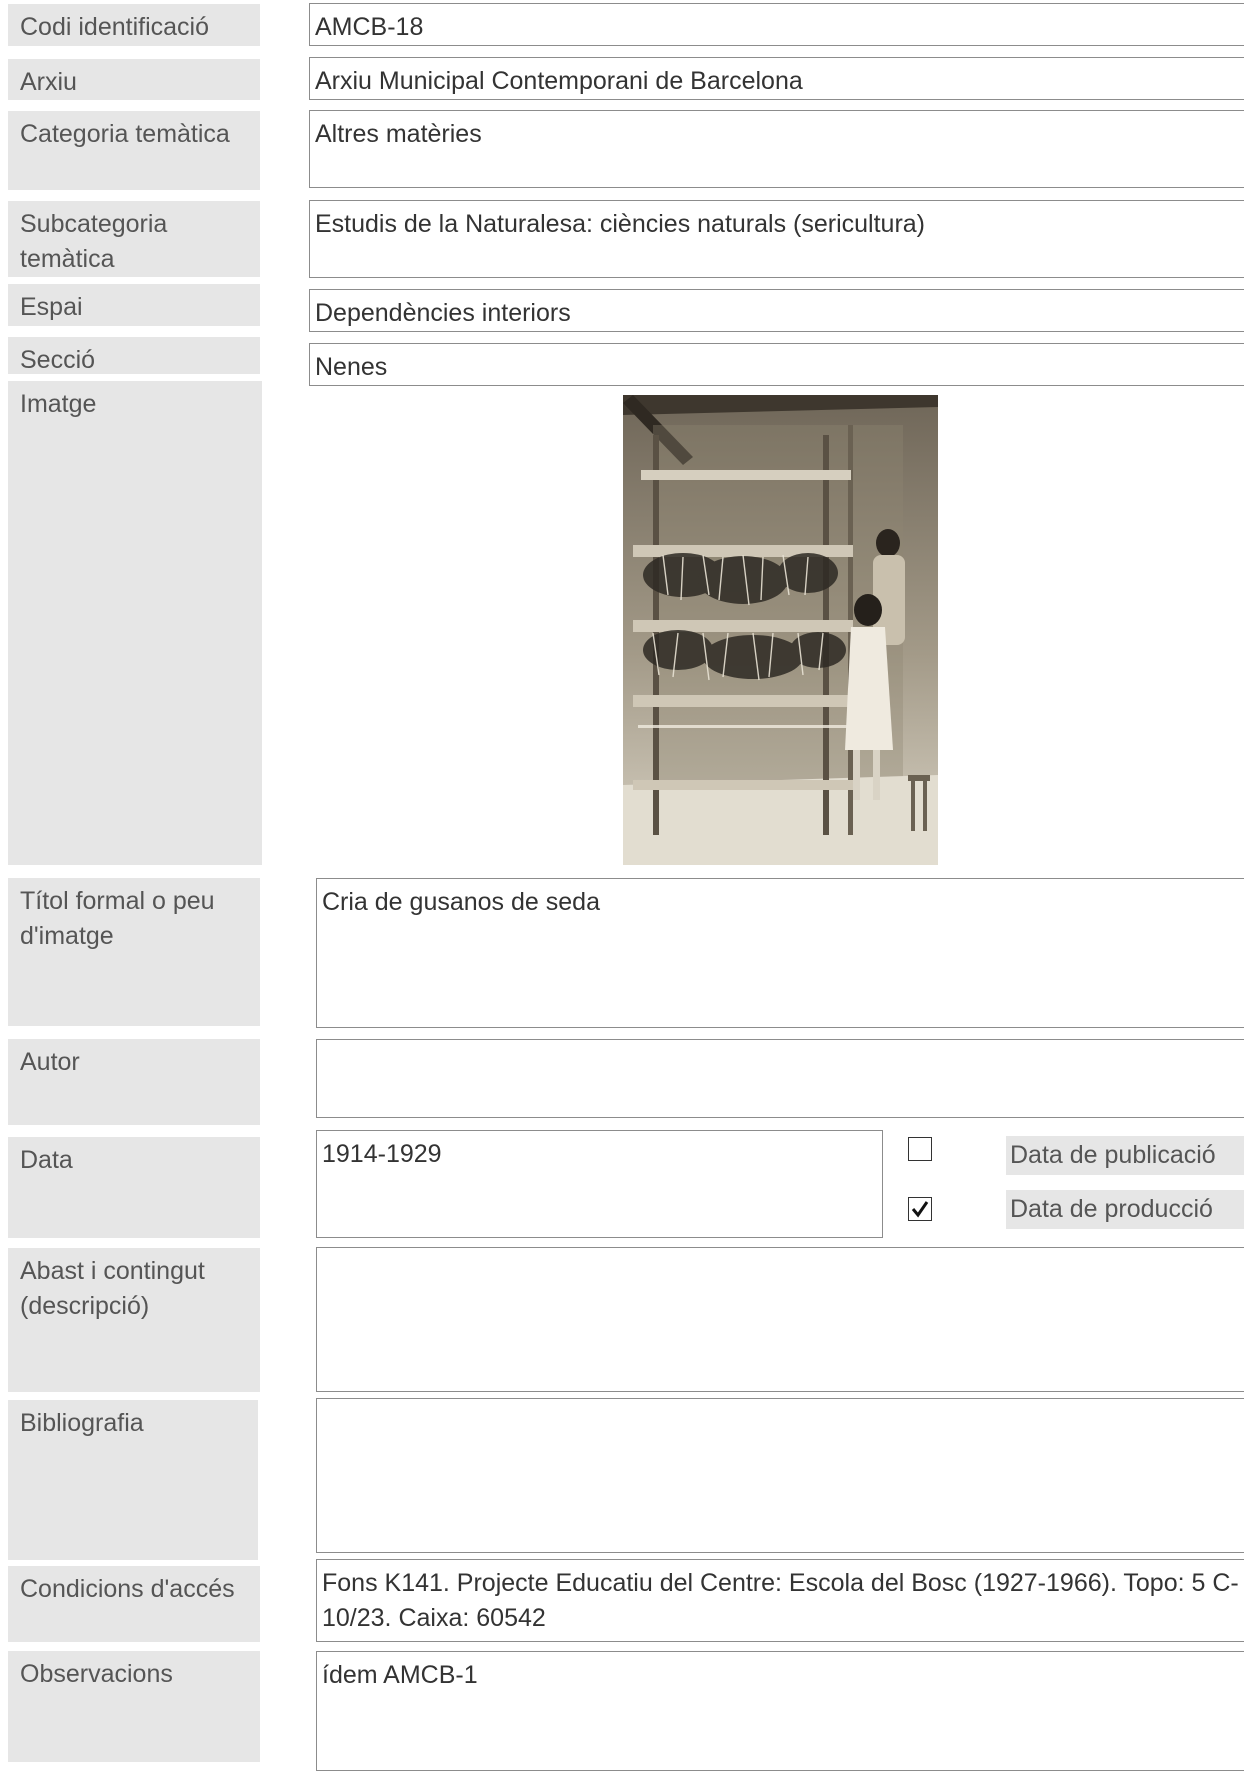  I want to click on data-publicacio-checkbox, so click(920, 1149).